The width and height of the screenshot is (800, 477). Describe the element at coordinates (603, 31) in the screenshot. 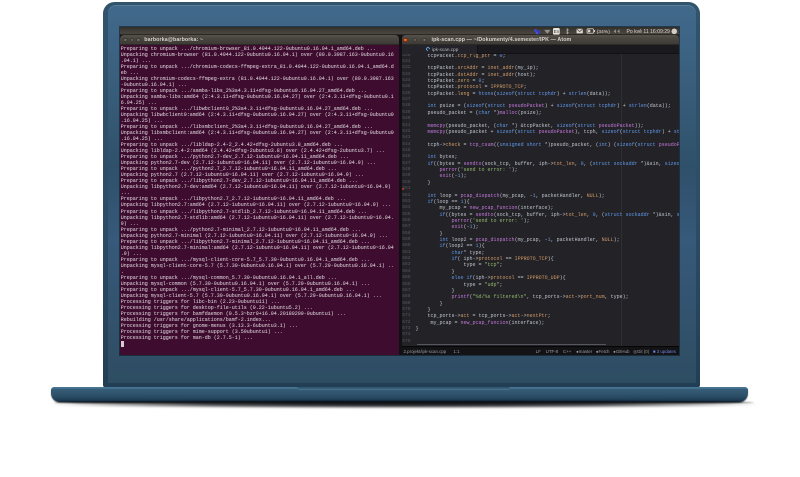

I see `svg-text: (34%)` at that location.